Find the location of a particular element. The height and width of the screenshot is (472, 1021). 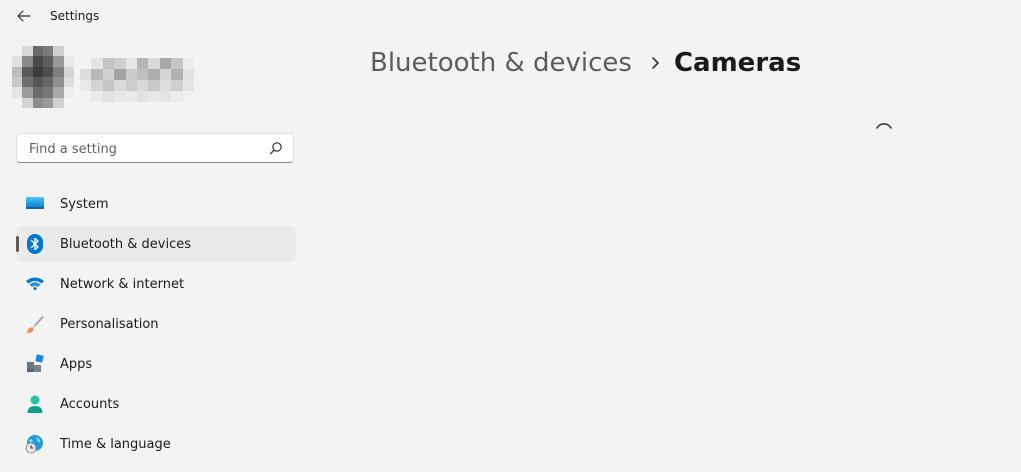

sidebar-item-time-language: Time & language is located at coordinates (156, 444).